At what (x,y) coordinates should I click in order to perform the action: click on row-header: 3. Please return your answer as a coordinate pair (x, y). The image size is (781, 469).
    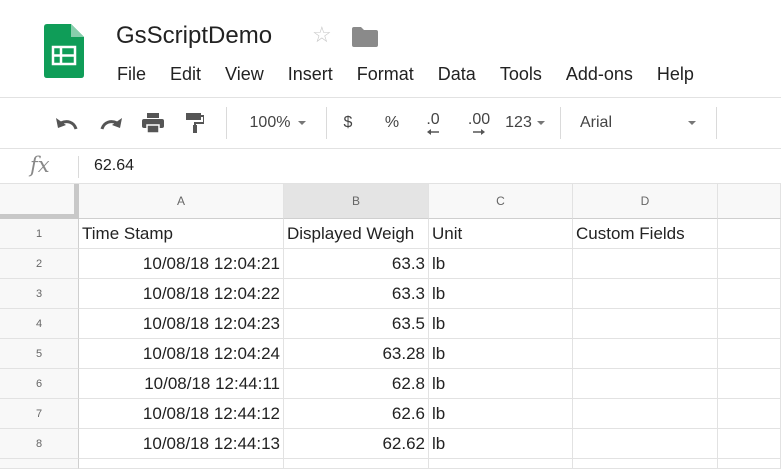
    Looking at the image, I should click on (39, 294).